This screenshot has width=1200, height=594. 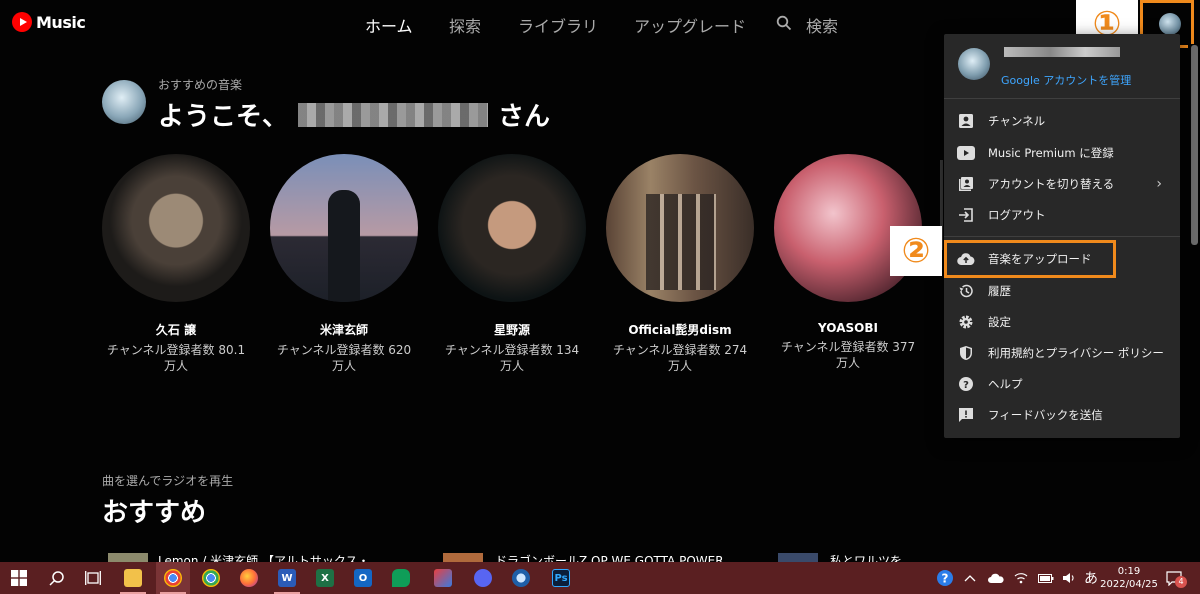 I want to click on callout-number-2: ②, so click(x=916, y=251).